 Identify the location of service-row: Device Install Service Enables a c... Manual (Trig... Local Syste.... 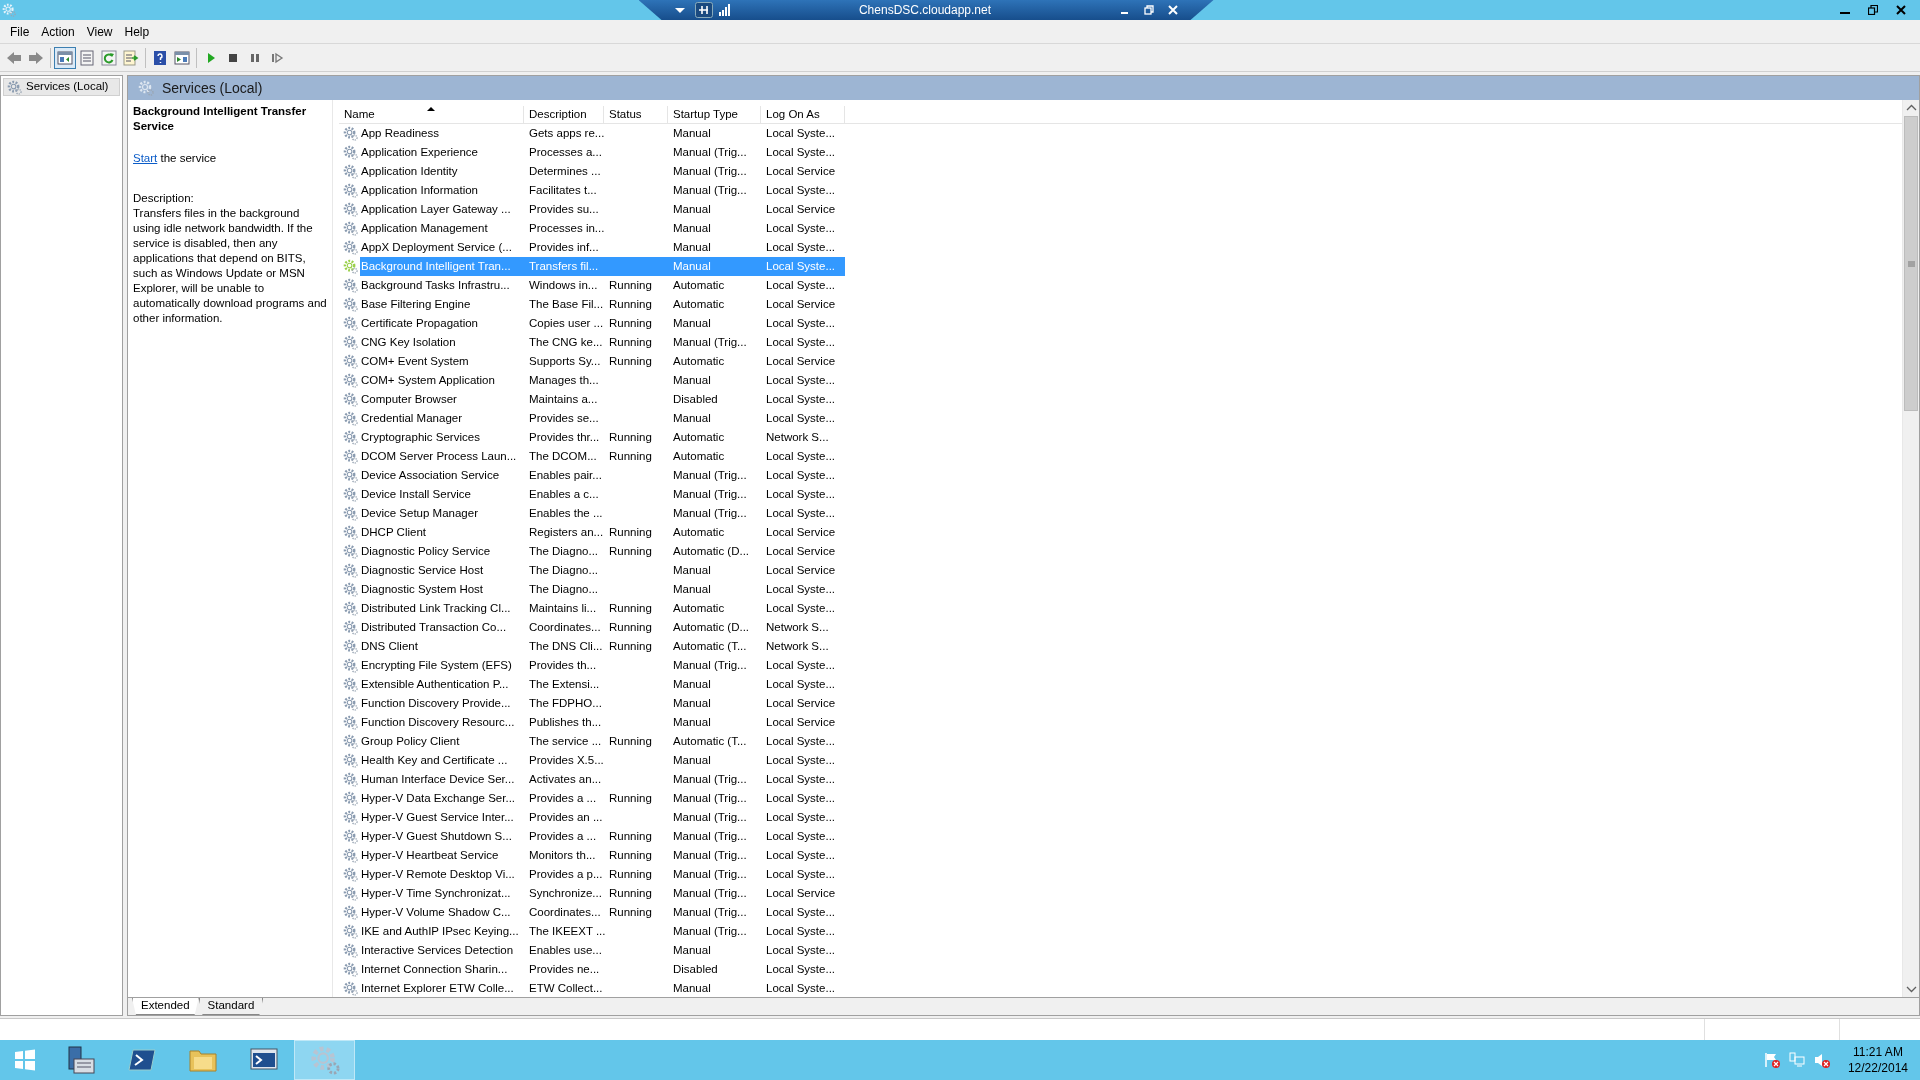
(1120, 494).